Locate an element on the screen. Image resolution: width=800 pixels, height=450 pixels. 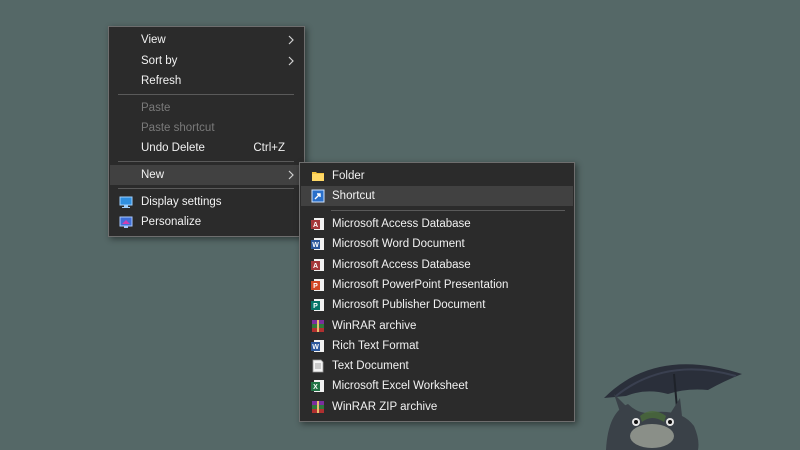
submenu-item-word-document: W Microsoft Word Document is located at coordinates (437, 244).